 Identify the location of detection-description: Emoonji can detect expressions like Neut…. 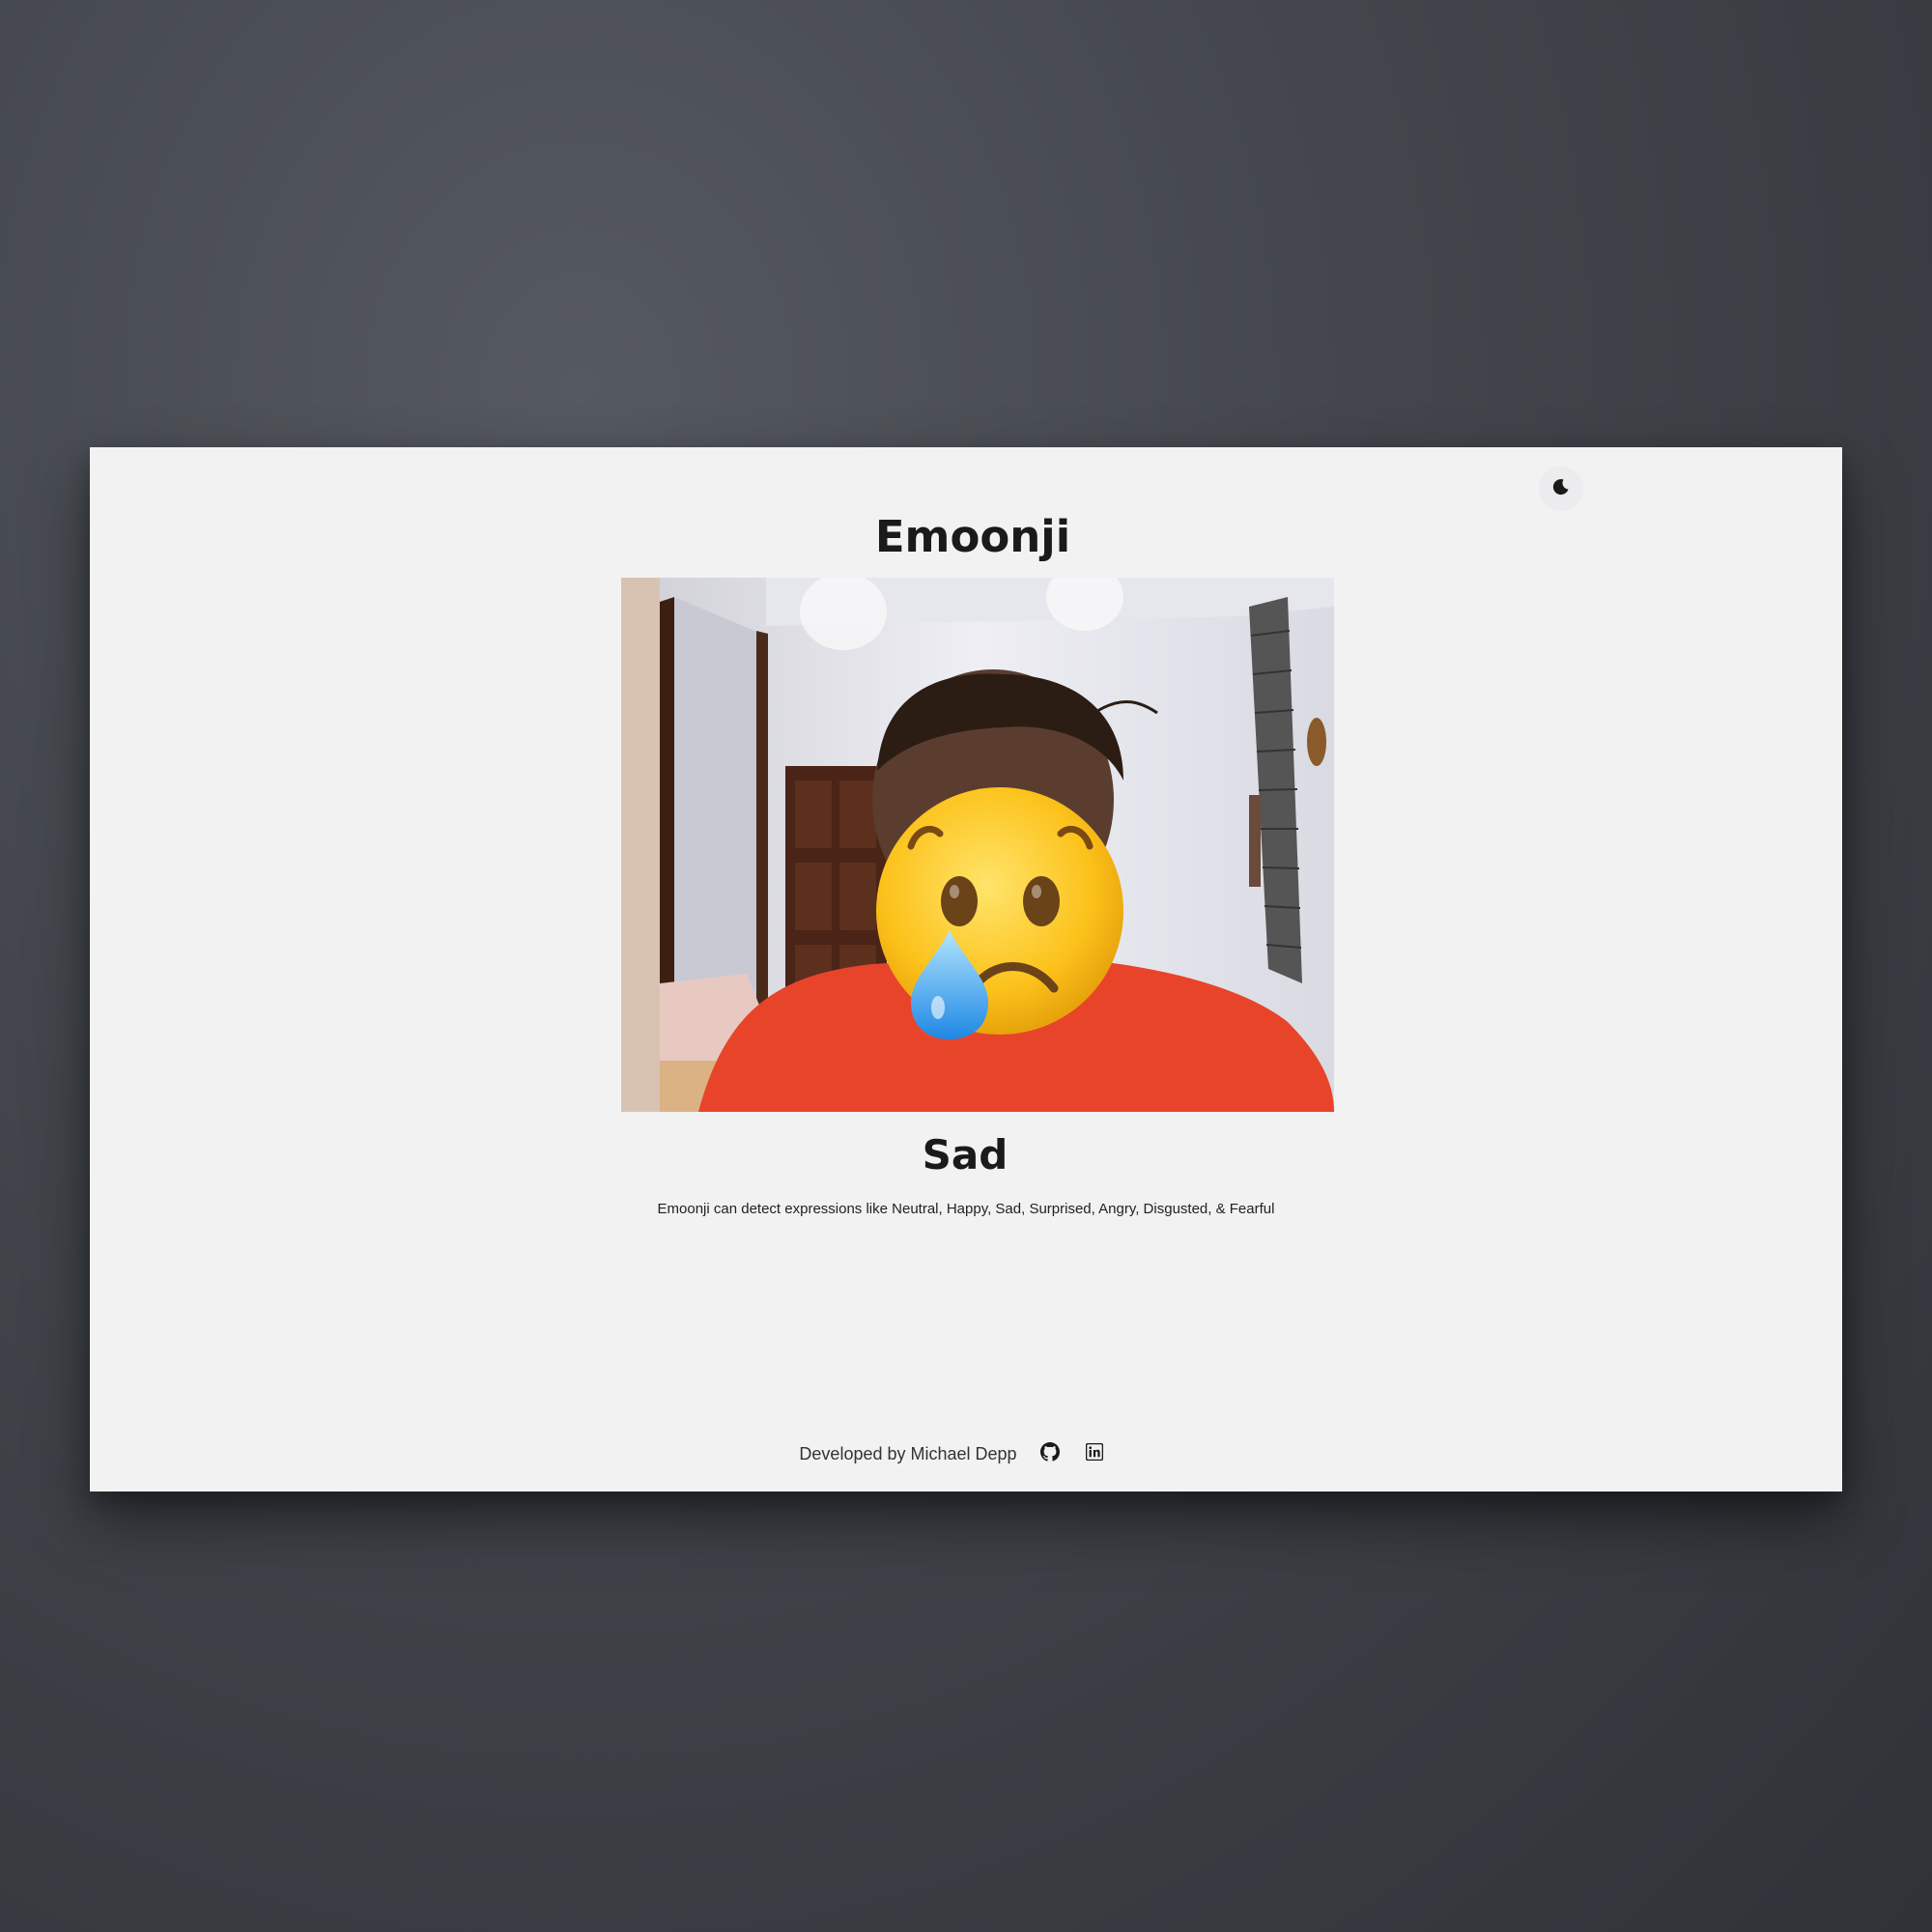
(966, 1209).